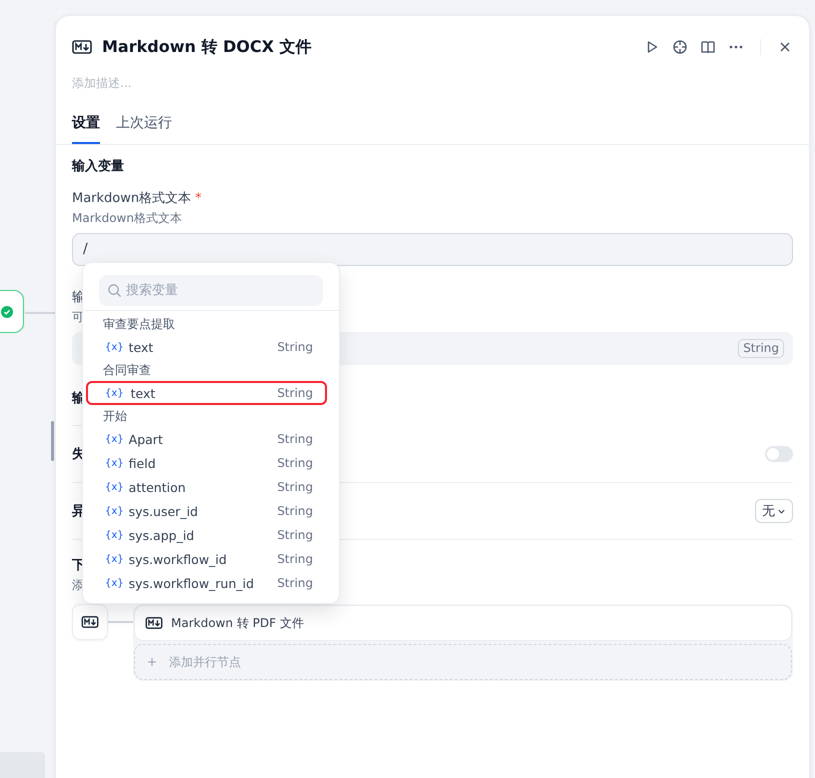 The image size is (815, 778). Describe the element at coordinates (7, 312) in the screenshot. I see `check-icon` at that location.